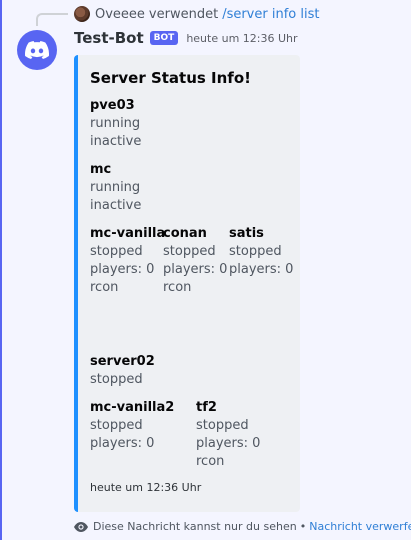  I want to click on highlight-bar, so click(1, 270).